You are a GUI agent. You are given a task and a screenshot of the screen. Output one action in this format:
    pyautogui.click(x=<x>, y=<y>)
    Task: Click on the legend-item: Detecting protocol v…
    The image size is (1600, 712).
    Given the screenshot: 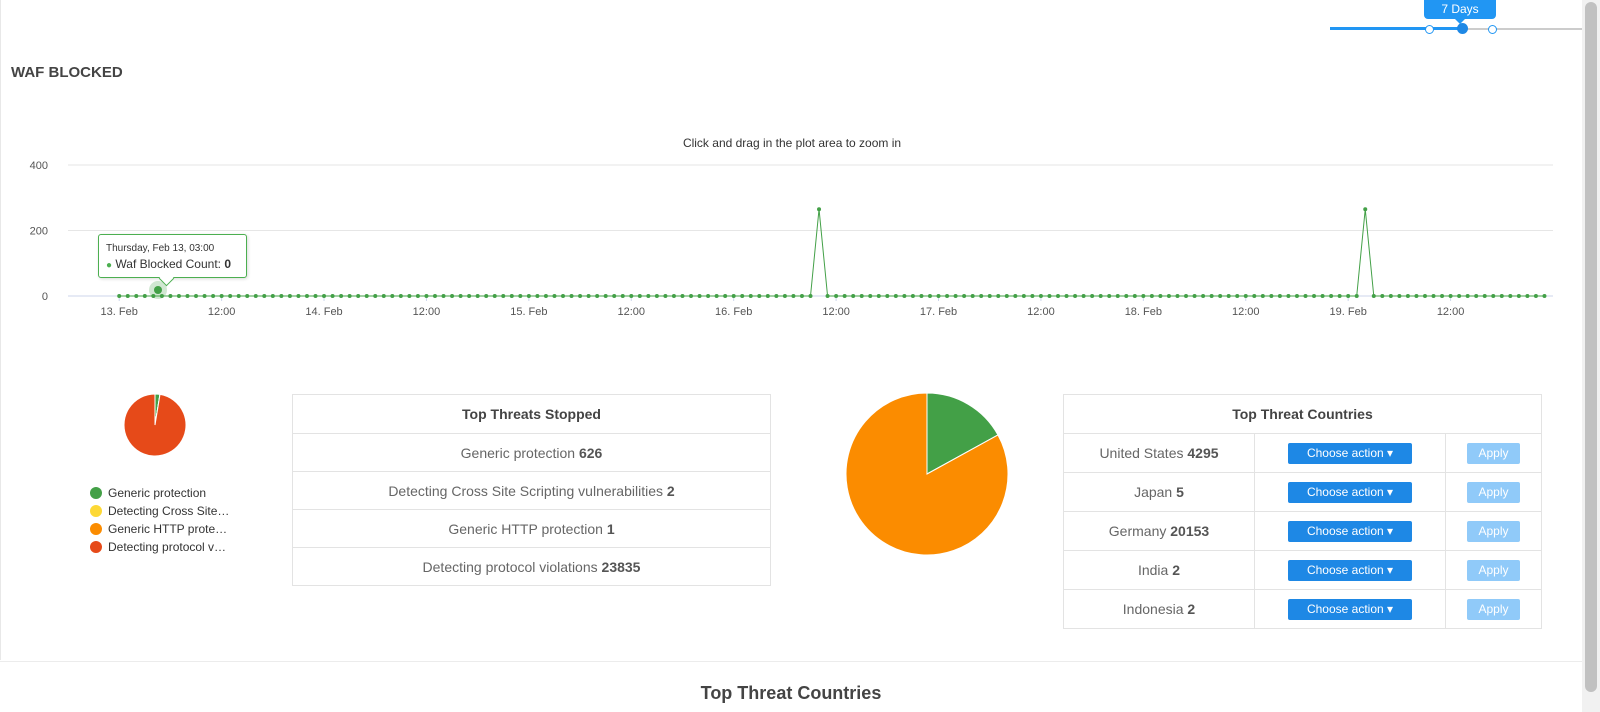 What is the action you would take?
    pyautogui.click(x=159, y=547)
    